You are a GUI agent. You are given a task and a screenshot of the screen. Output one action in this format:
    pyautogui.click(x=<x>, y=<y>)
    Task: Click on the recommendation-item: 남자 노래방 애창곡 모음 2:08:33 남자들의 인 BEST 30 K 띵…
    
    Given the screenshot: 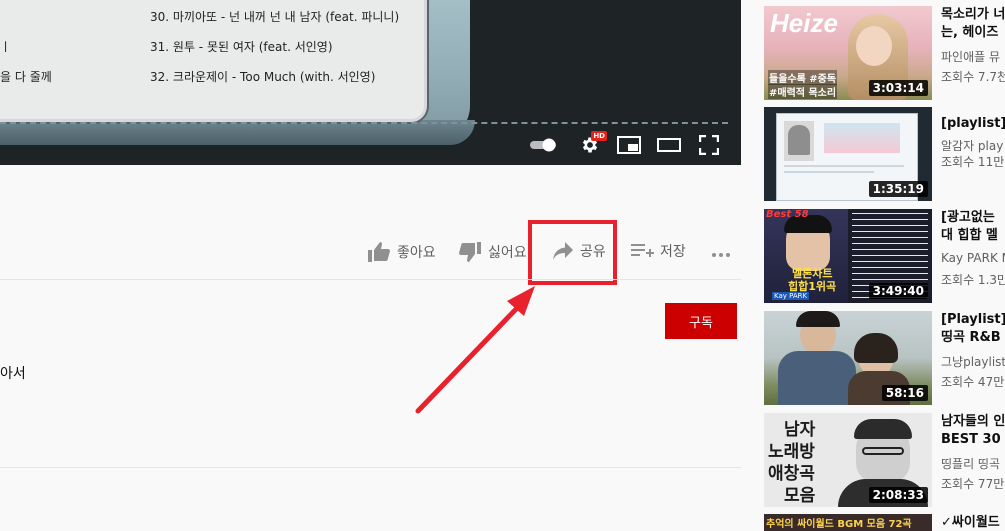 What is the action you would take?
    pyautogui.click(x=884, y=461)
    